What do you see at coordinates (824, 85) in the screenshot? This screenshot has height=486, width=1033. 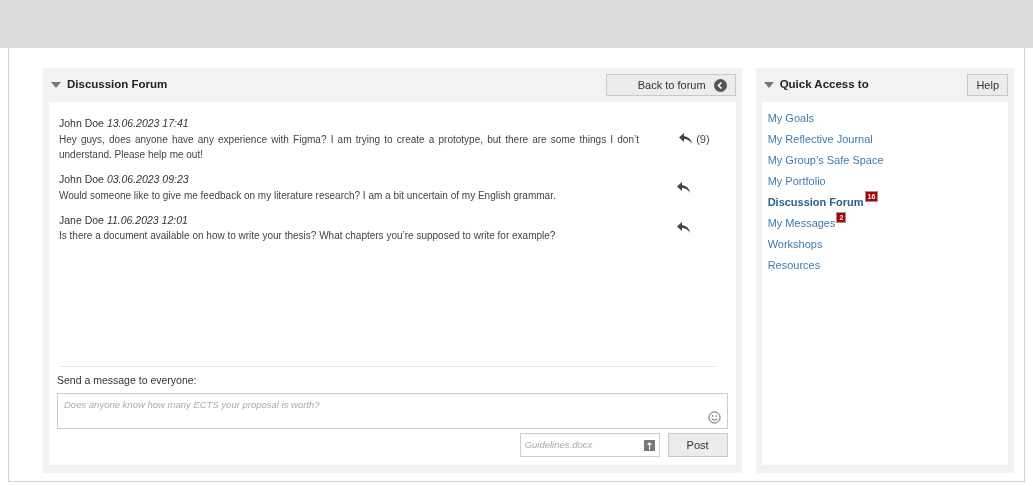 I see `panel-title: Quick Access to` at bounding box center [824, 85].